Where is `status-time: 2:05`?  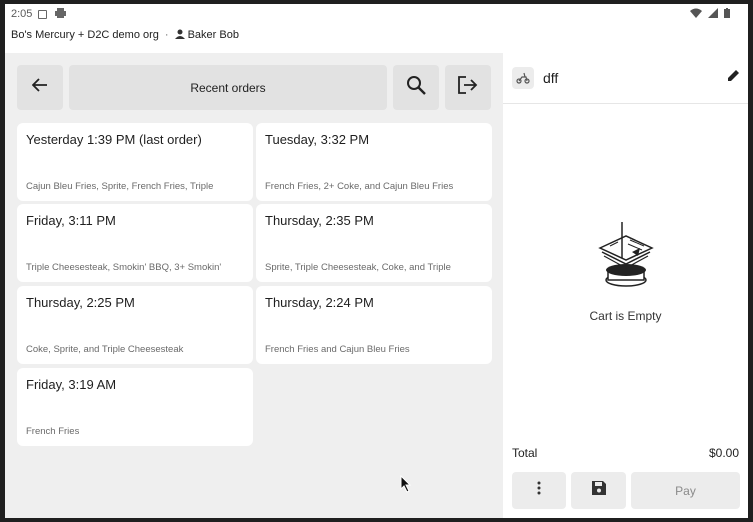
status-time: 2:05 is located at coordinates (22, 14).